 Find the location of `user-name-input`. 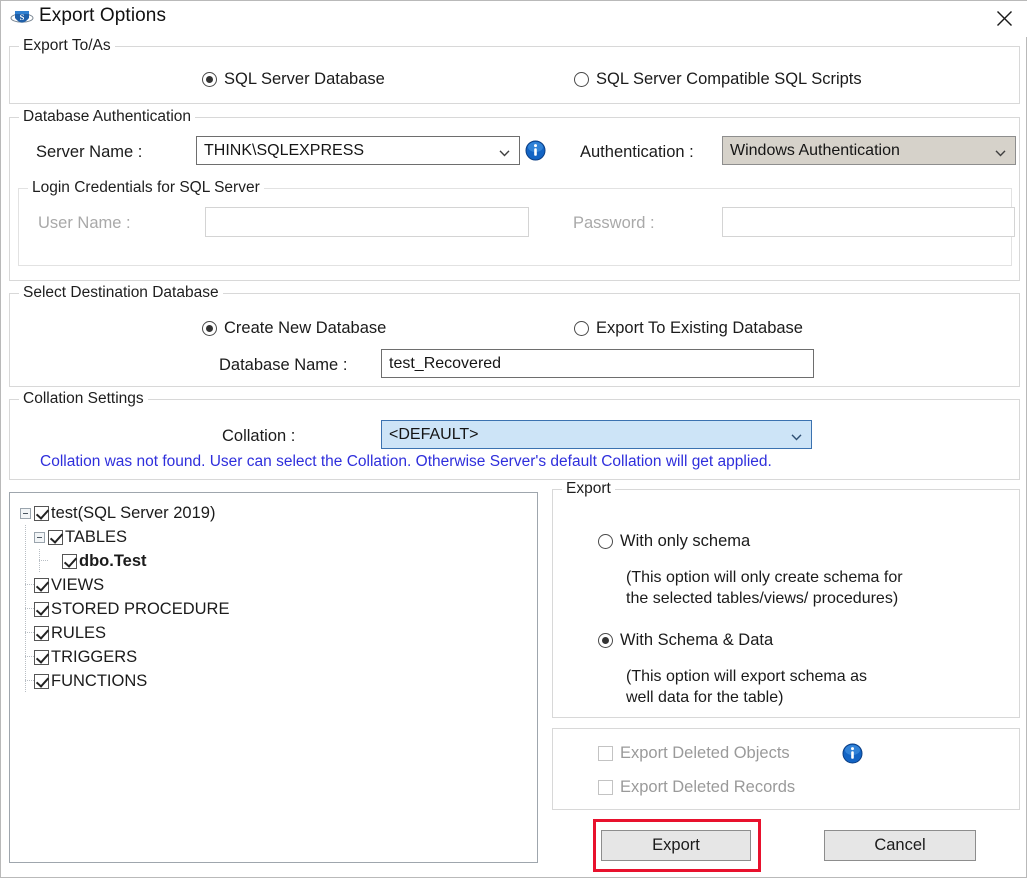

user-name-input is located at coordinates (367, 222).